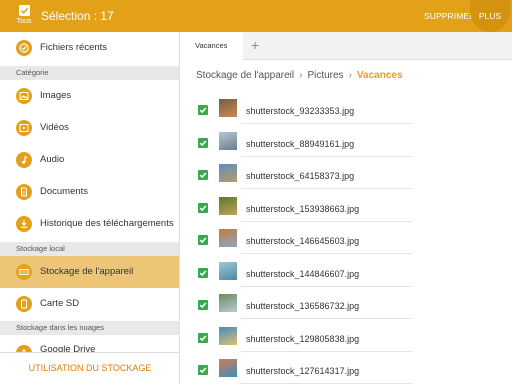 This screenshot has width=512, height=384. I want to click on file-name: shutterstock_153938663.jpg, so click(303, 208).